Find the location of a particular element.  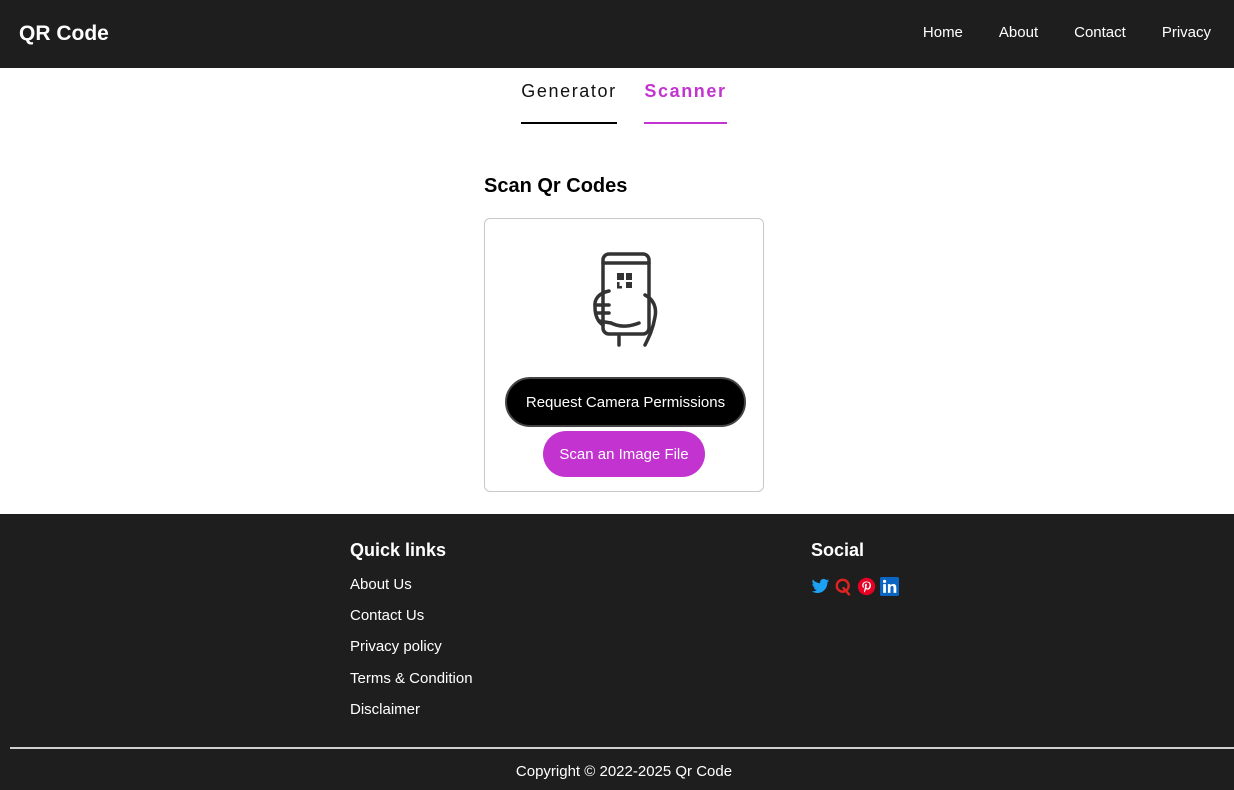

social-icons is located at coordinates (855, 586).